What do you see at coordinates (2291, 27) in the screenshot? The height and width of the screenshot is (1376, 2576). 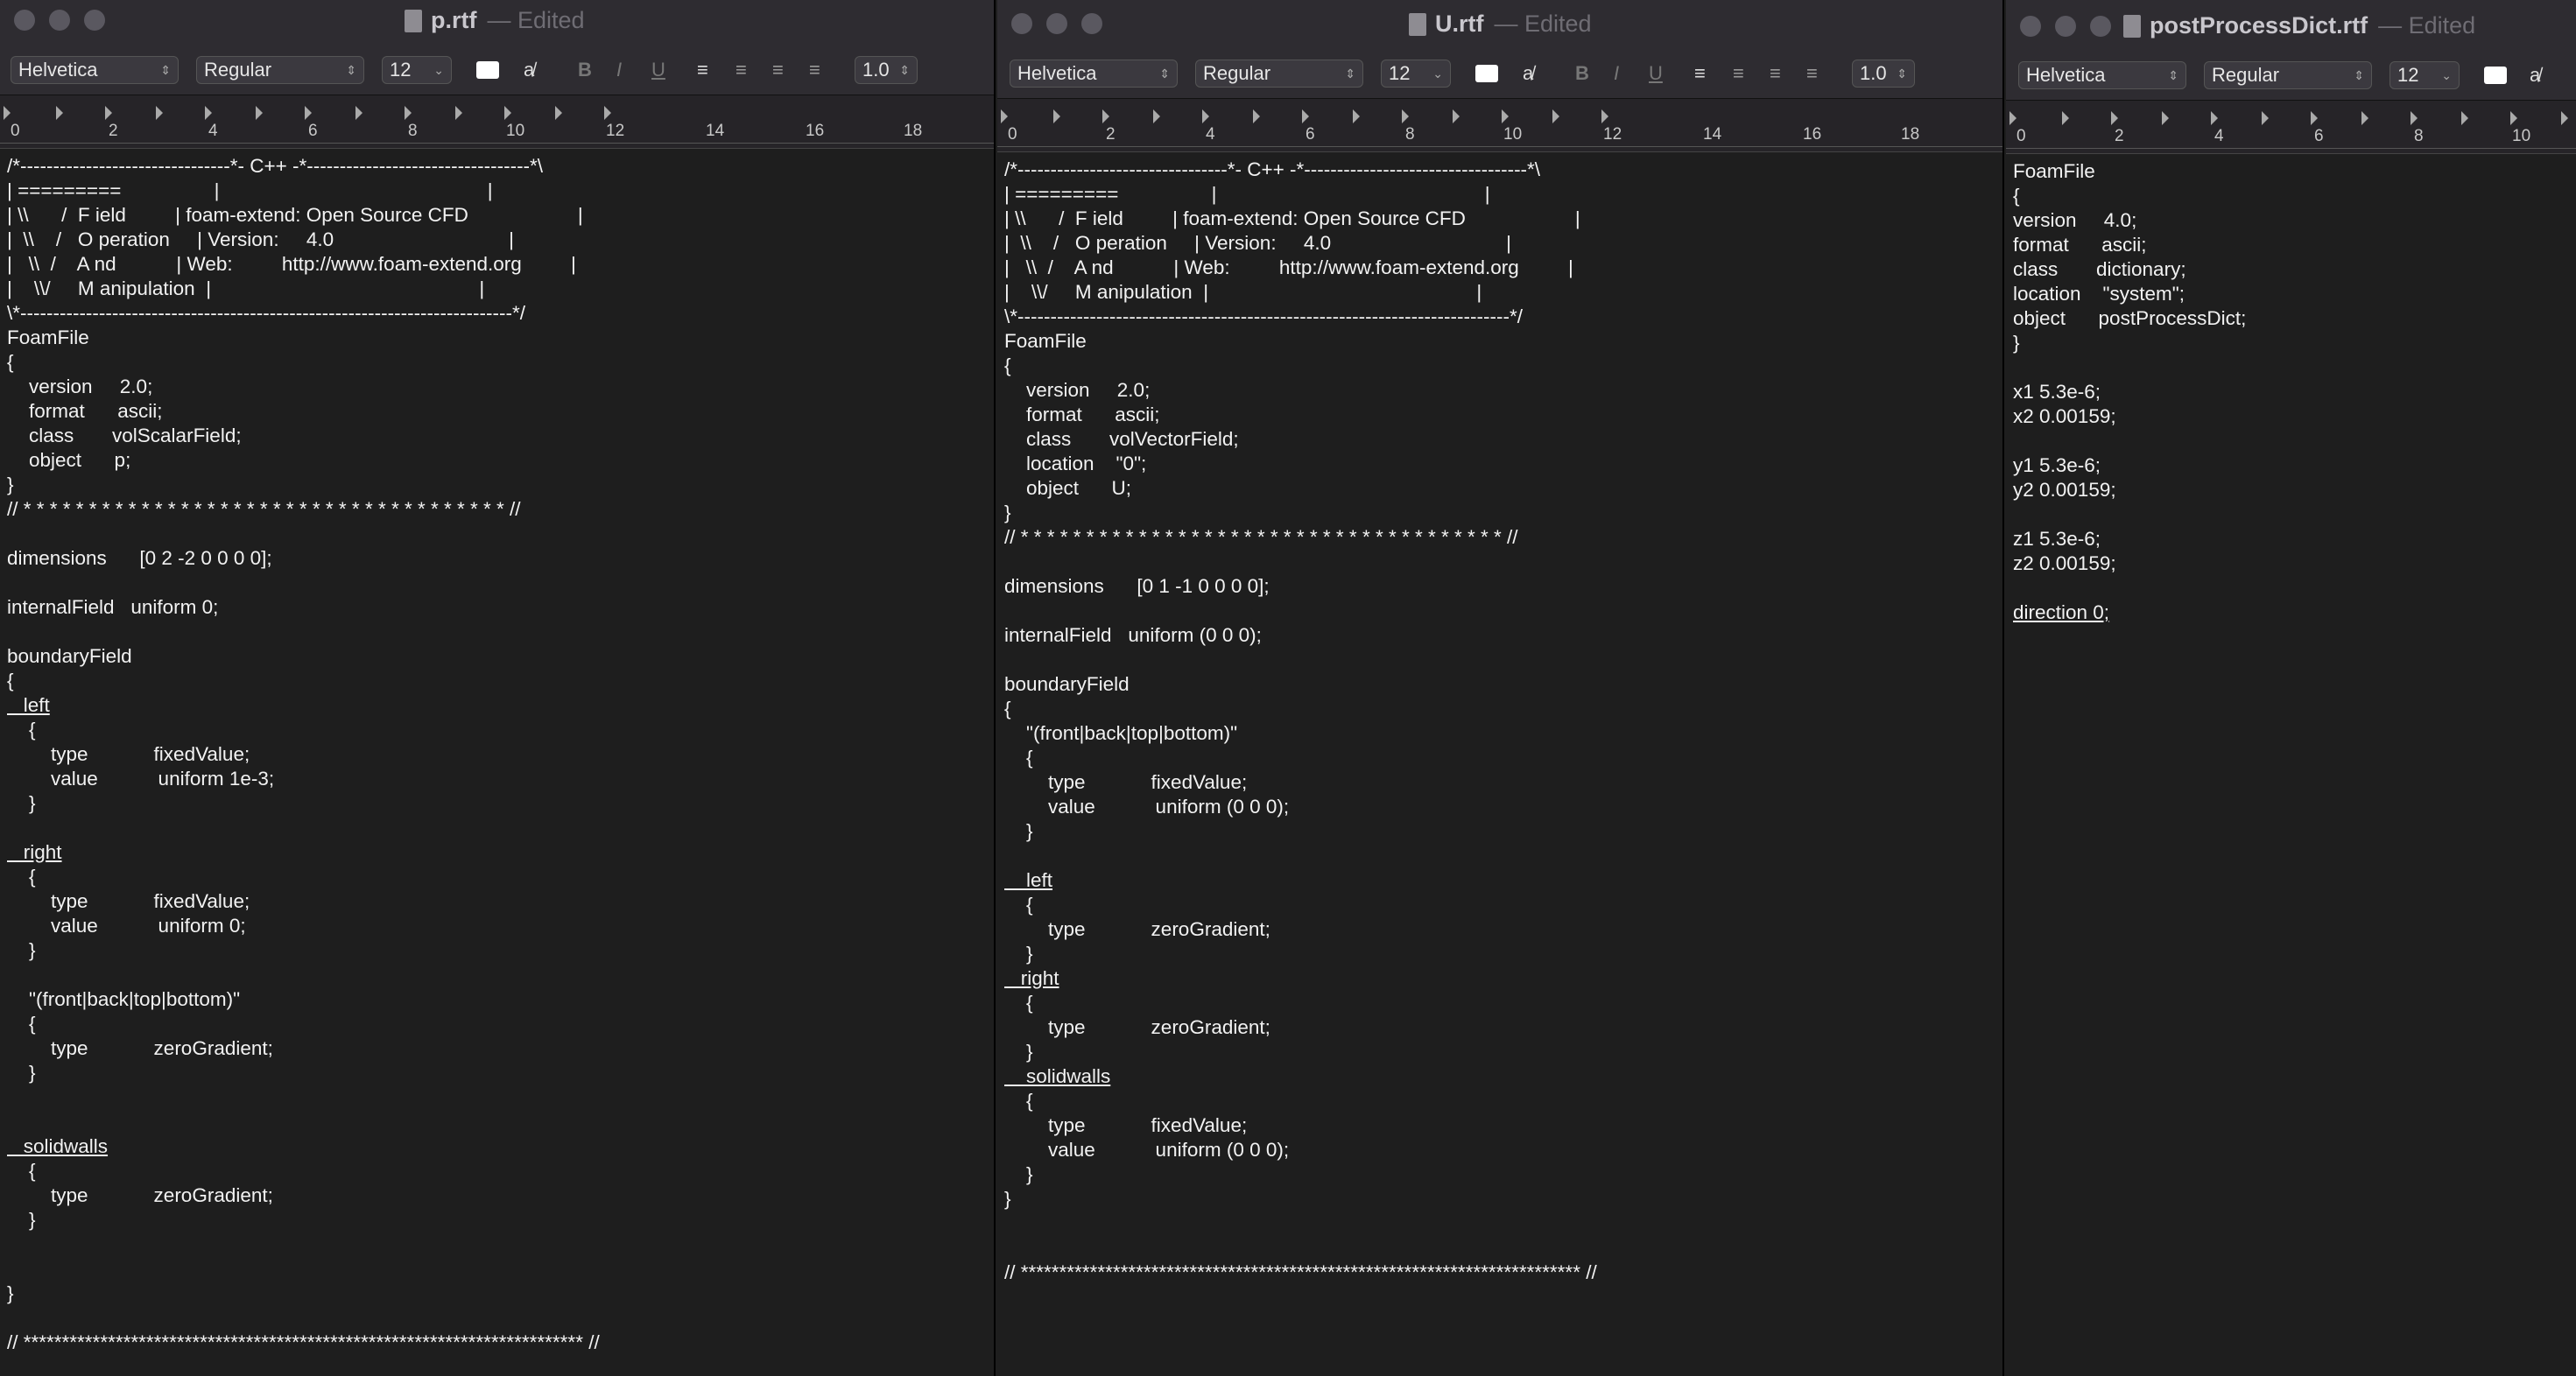 I see `title-bar: postProcessDict.rtf — Edited` at bounding box center [2291, 27].